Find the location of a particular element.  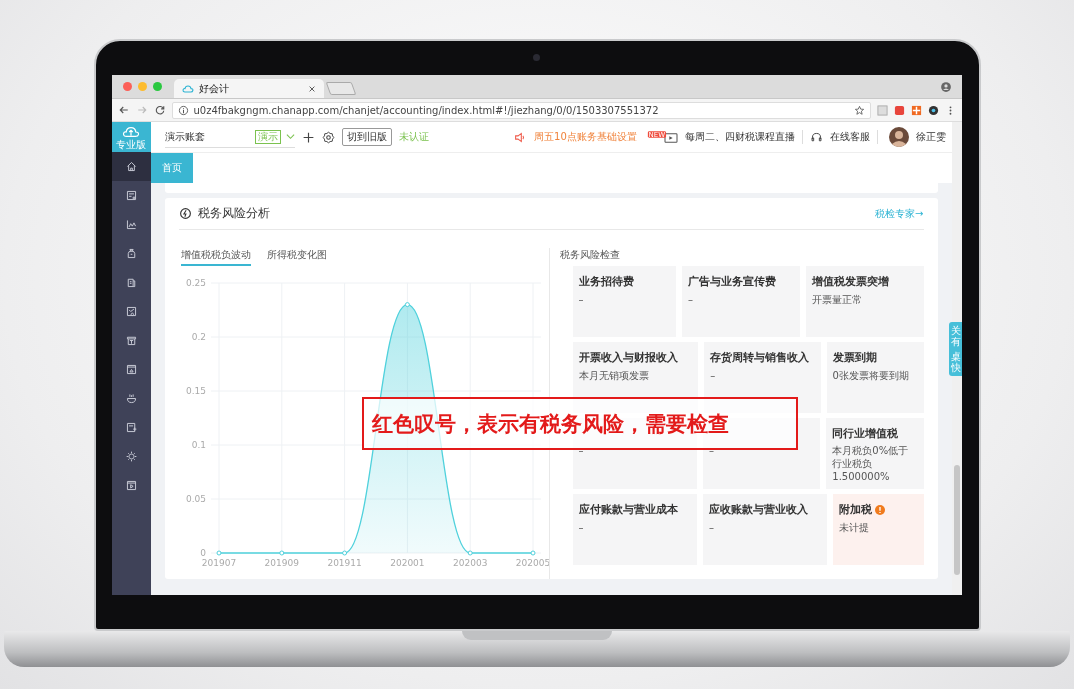

risk-title: 发票到期 is located at coordinates (854, 357).